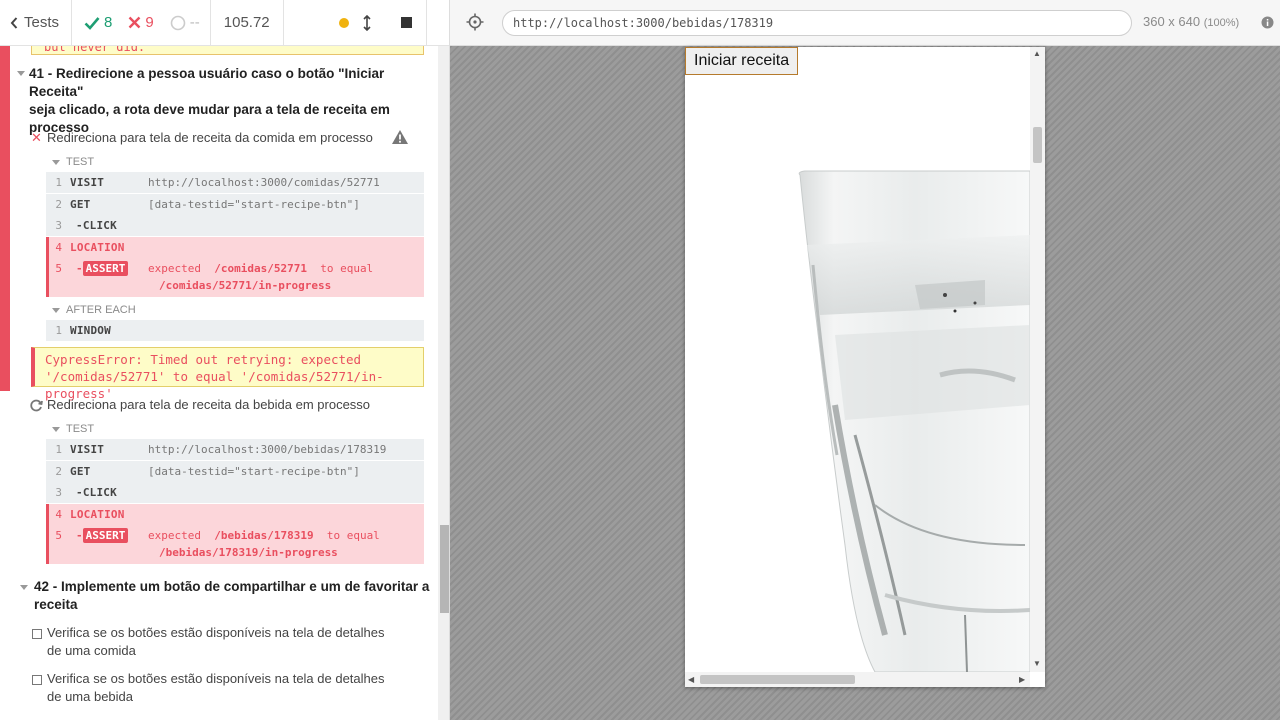  What do you see at coordinates (36, 405) in the screenshot?
I see `refresh-icon` at bounding box center [36, 405].